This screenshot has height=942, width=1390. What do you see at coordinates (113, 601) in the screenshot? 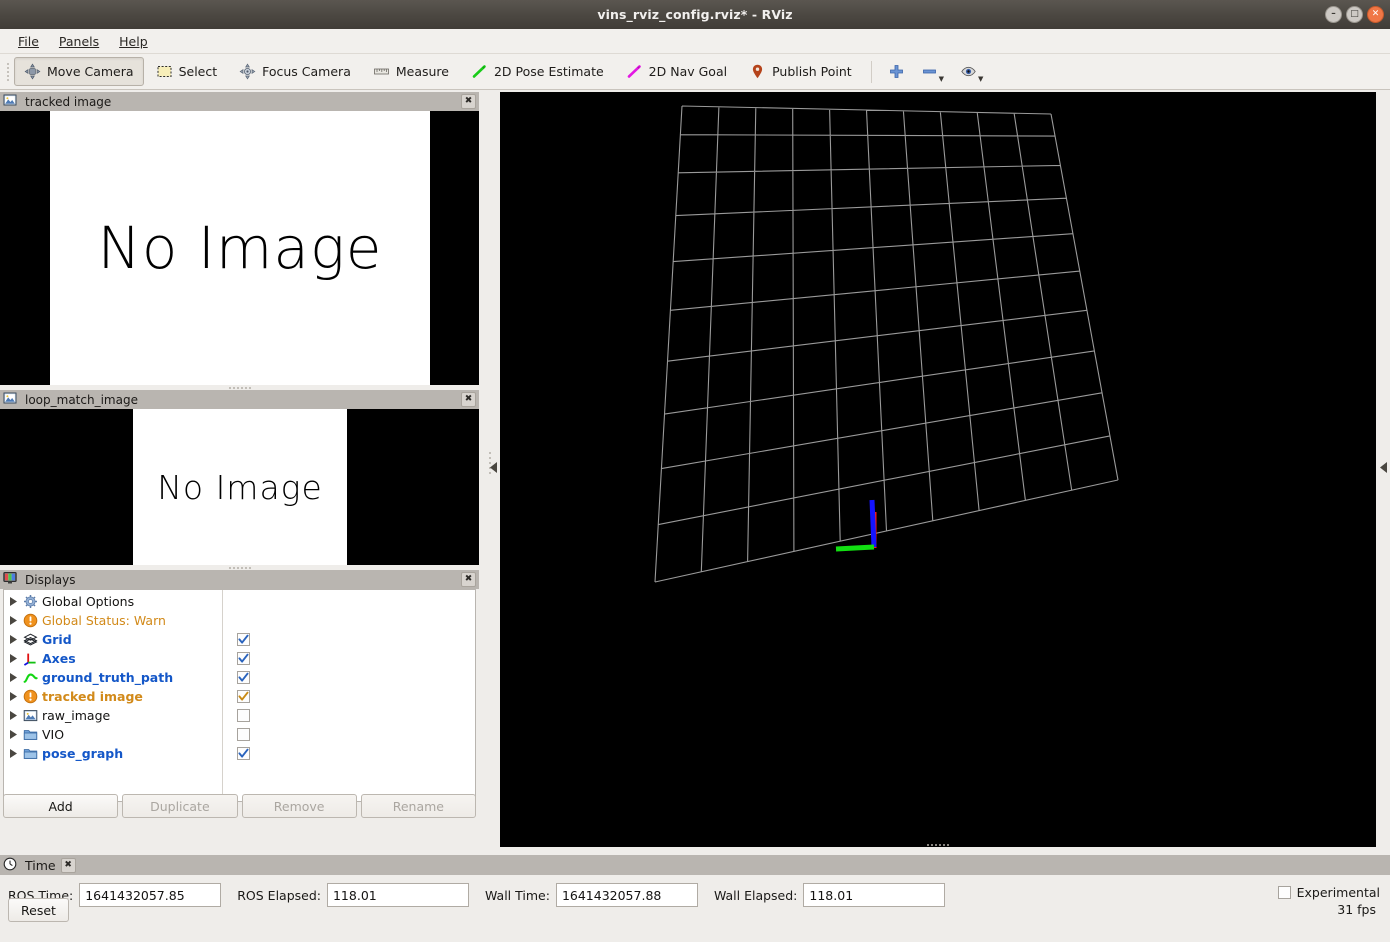
I see `displays-tree-row-global-options: Global Options` at bounding box center [113, 601].